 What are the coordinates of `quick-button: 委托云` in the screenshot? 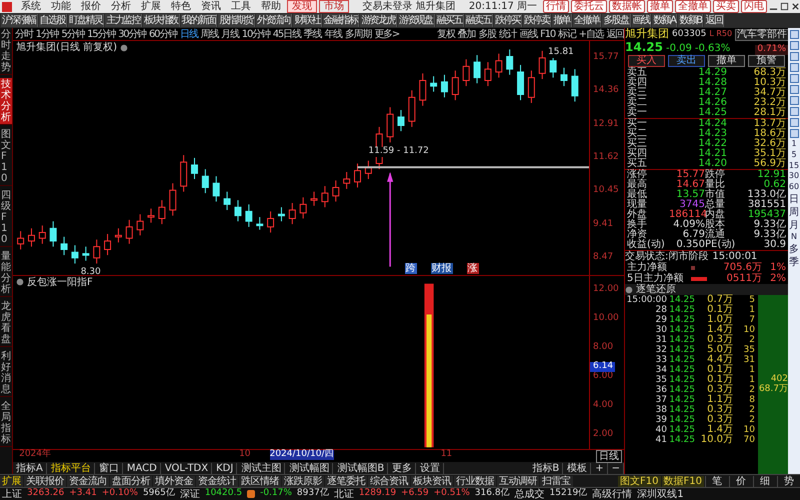 It's located at (589, 6).